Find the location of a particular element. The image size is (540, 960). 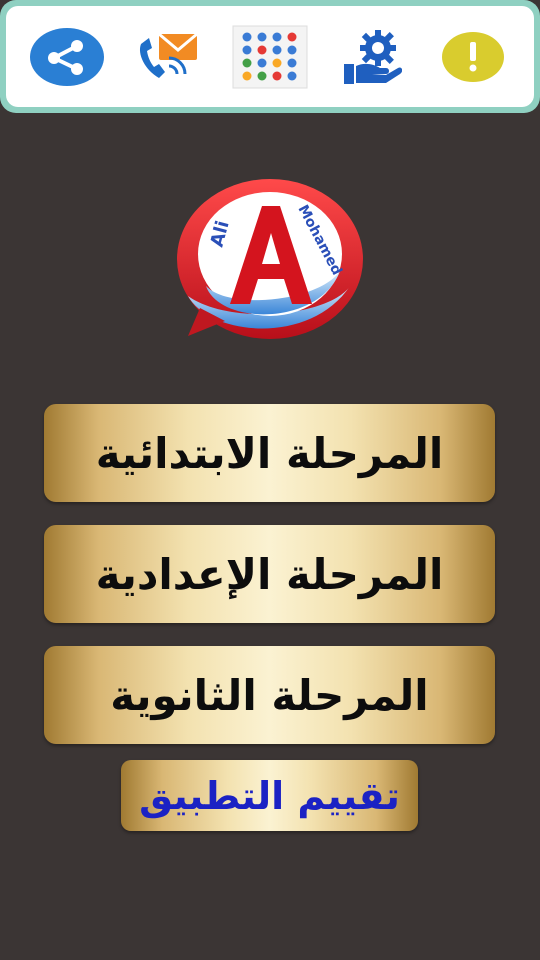

more-apps-button is located at coordinates (270, 57).